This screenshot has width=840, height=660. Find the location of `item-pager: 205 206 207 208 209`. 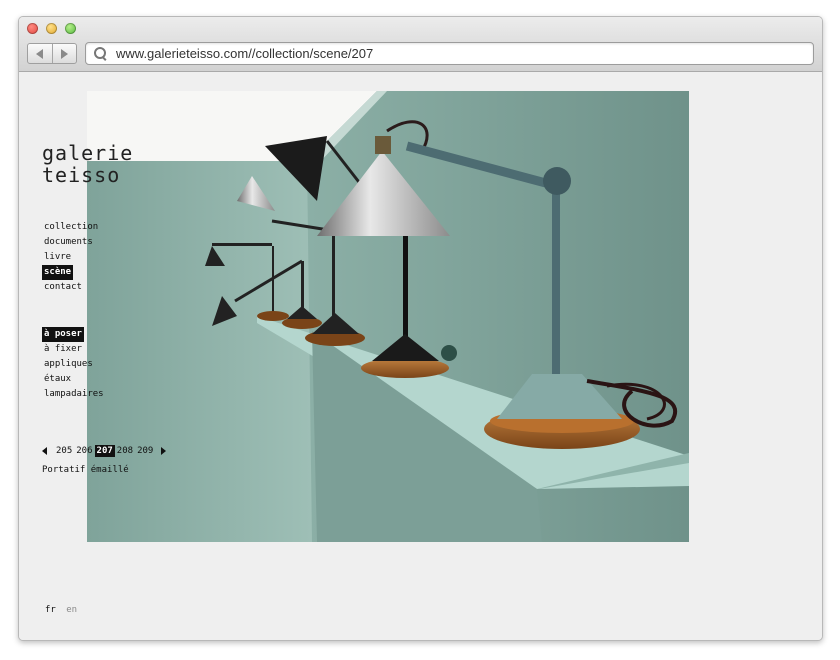

item-pager: 205 206 207 208 209 is located at coordinates (104, 451).